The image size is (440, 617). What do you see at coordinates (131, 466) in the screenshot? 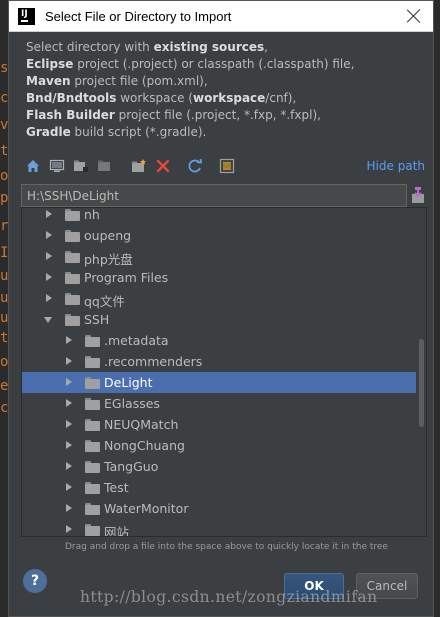
I see `tree-row-label: TangGuo` at bounding box center [131, 466].